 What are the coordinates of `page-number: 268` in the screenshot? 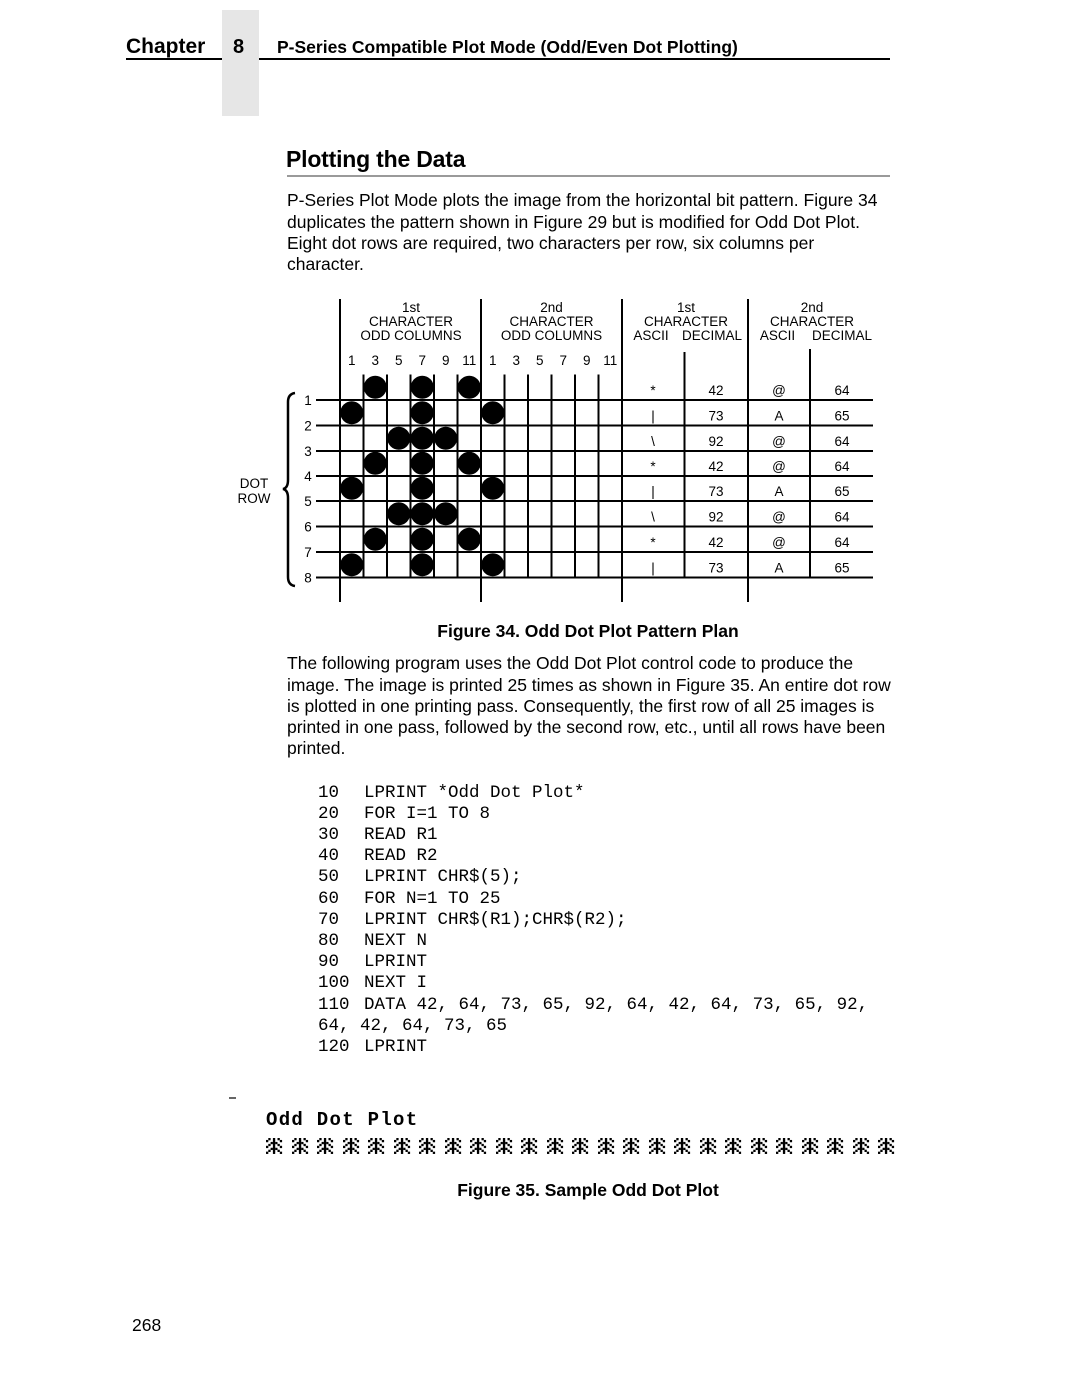 It's located at (147, 1325).